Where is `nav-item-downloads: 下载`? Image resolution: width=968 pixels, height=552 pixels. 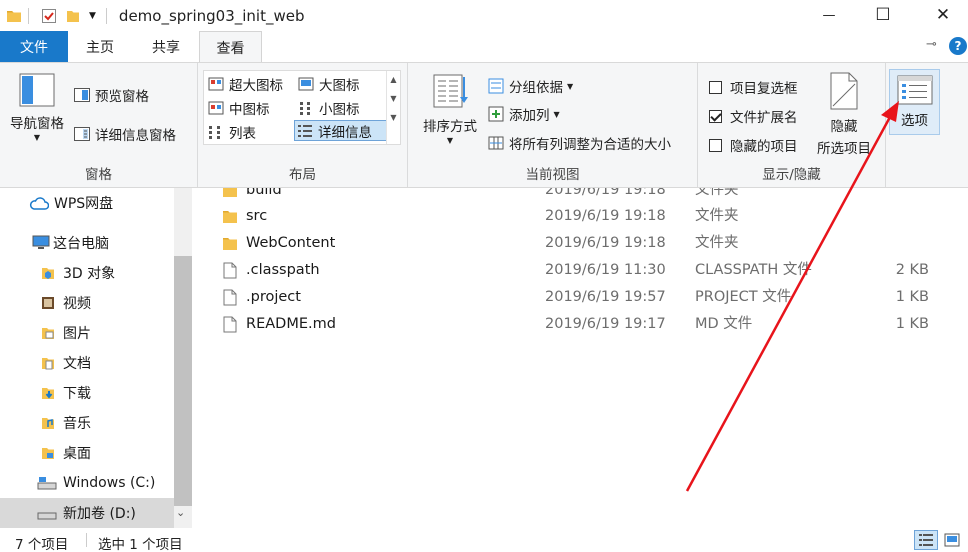 nav-item-downloads: 下载 is located at coordinates (87, 393).